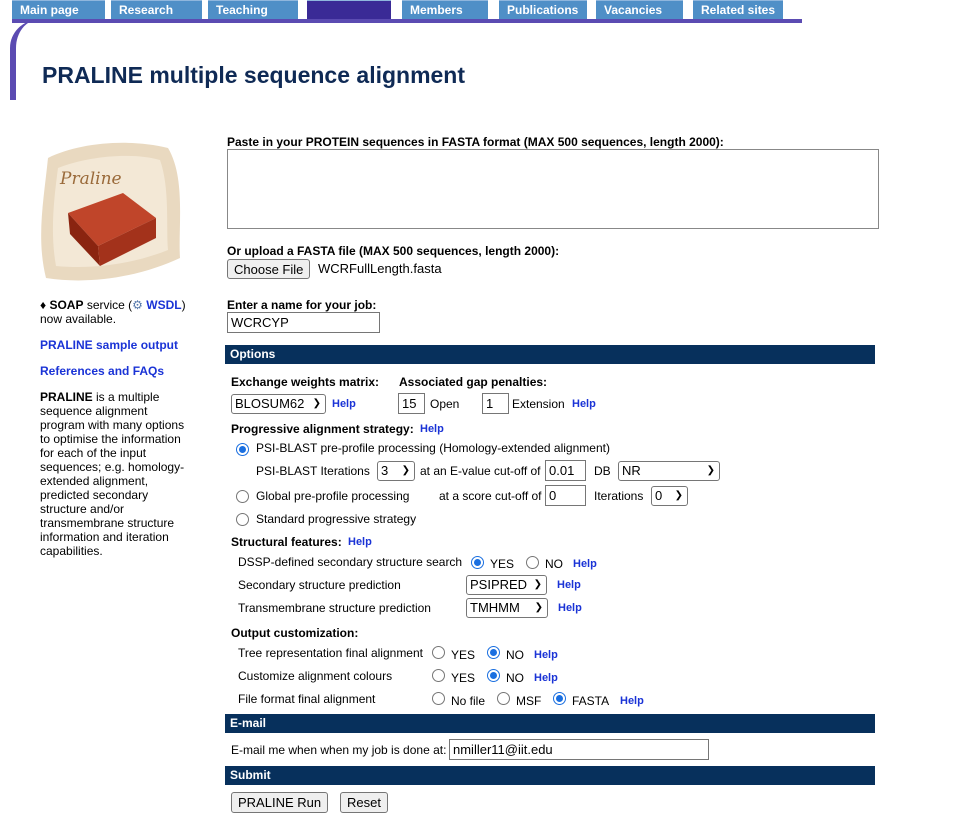  I want to click on format-nofile-label: No file, so click(468, 701).